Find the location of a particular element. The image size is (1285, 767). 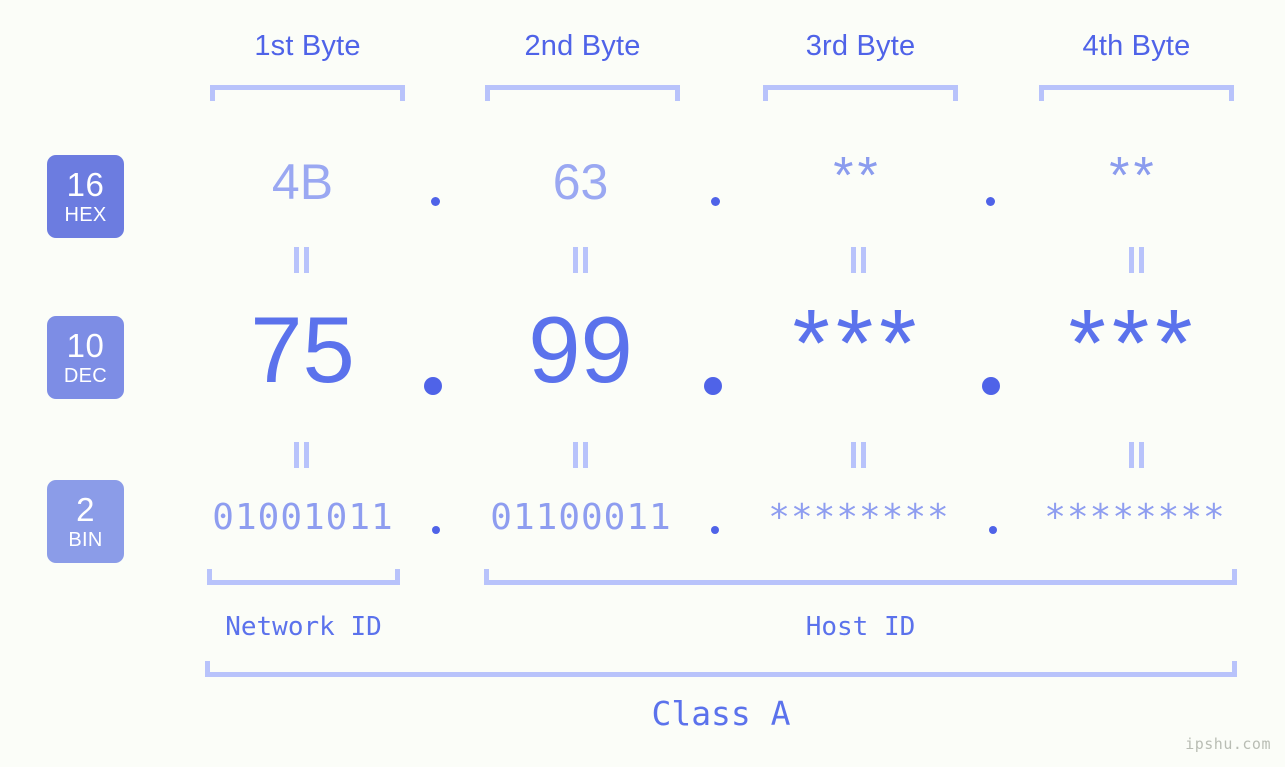

base-badge-bin-label: BIN is located at coordinates (85, 540).